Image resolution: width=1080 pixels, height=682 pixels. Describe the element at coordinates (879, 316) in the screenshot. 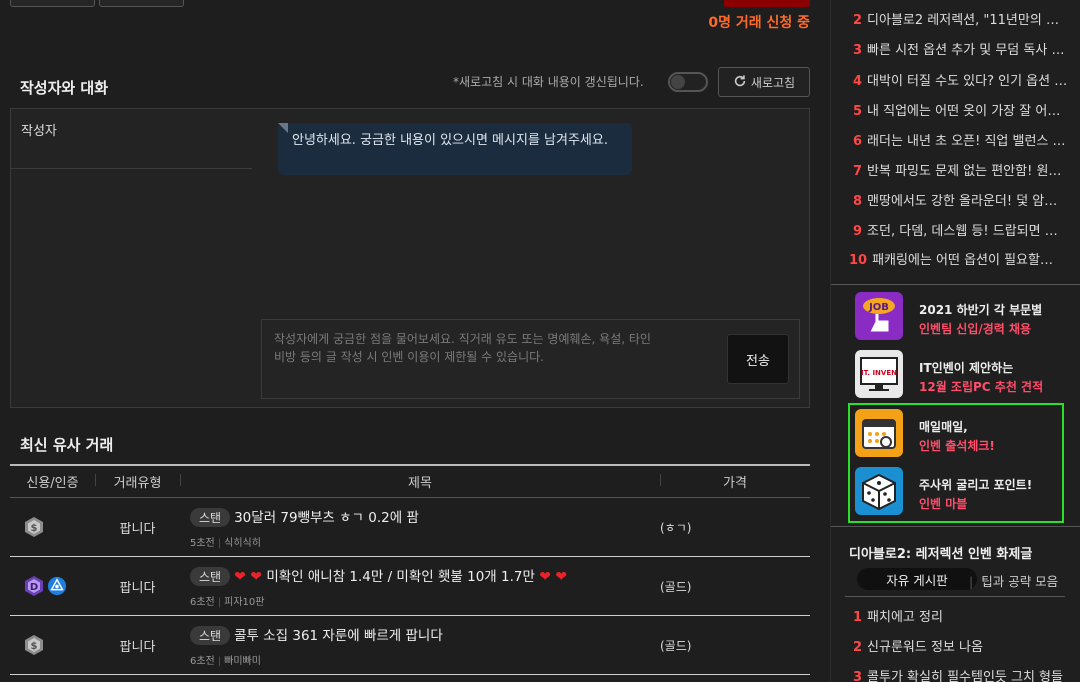

I see `job-icon: JOB` at that location.